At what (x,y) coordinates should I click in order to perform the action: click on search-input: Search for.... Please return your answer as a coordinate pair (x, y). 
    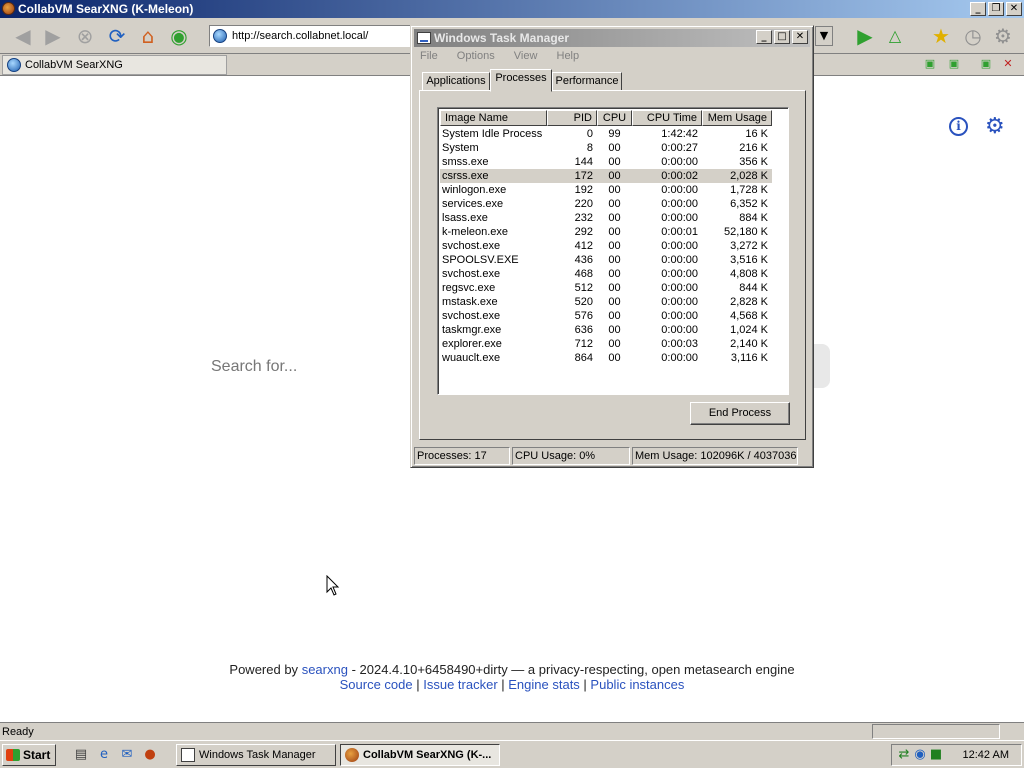
    Looking at the image, I should click on (254, 367).